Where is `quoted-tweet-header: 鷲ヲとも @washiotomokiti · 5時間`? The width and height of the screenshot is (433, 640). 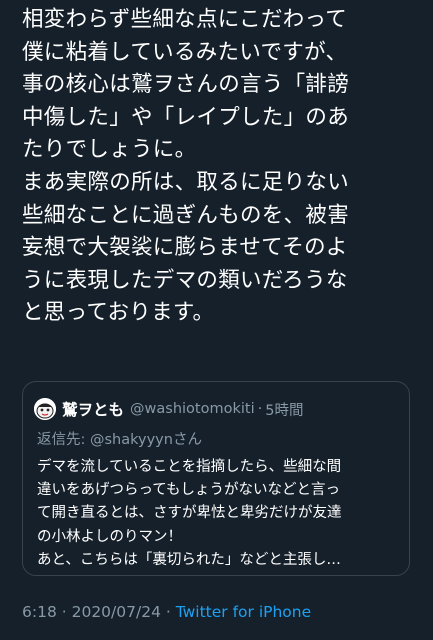 quoted-tweet-header: 鷲ヲとも @washiotomokiti · 5時間 is located at coordinates (168, 409).